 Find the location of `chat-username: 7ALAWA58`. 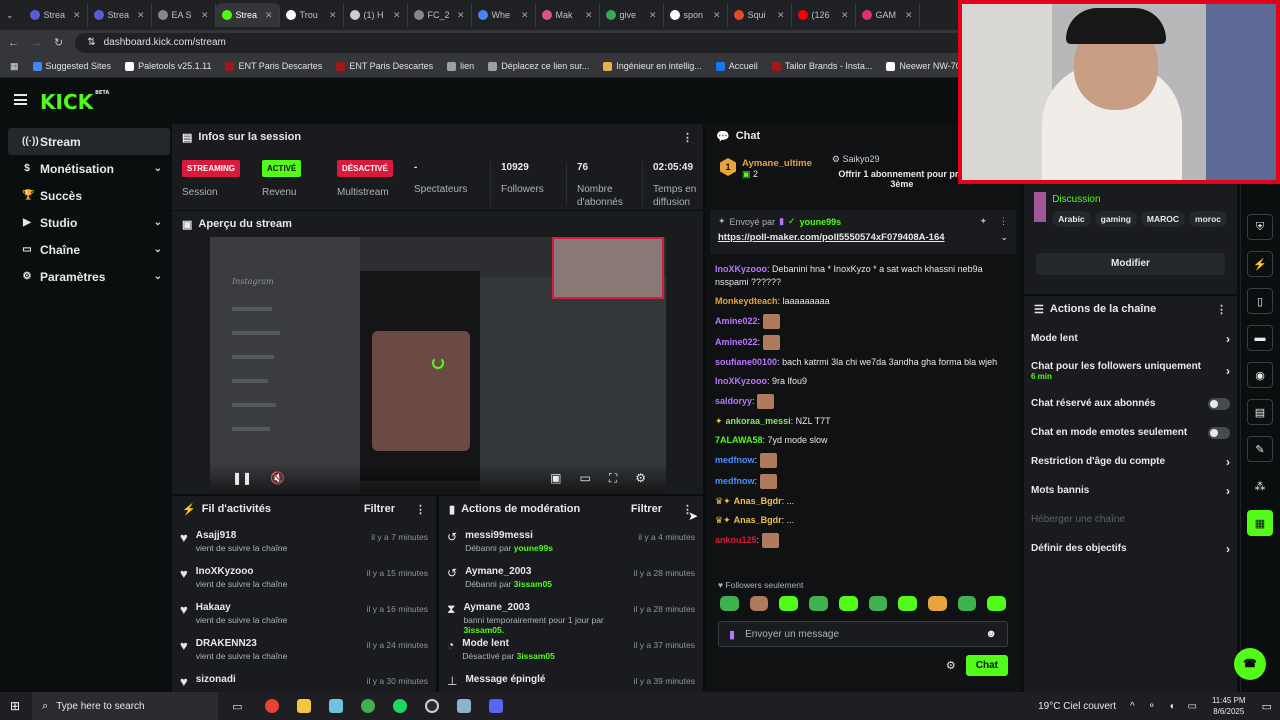

chat-username: 7ALAWA58 is located at coordinates (739, 440).